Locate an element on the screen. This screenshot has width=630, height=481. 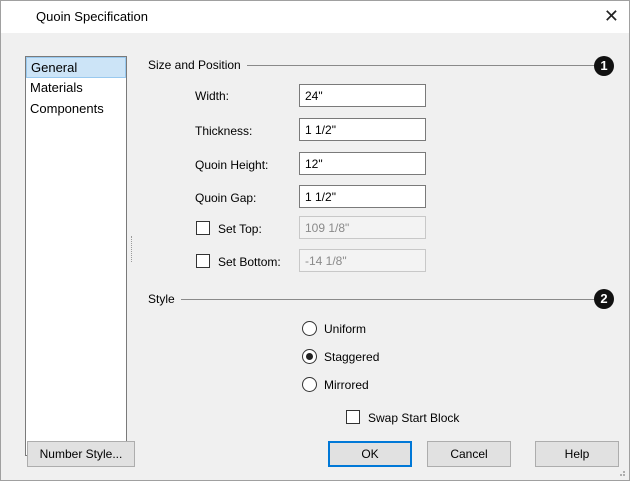
swap-start-block-label: Swap Start Block is located at coordinates (414, 418).